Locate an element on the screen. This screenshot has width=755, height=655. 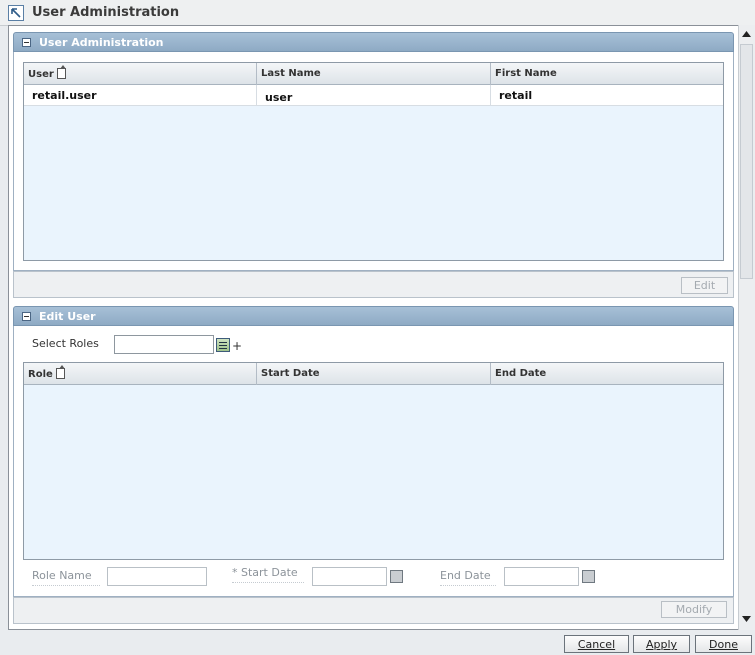
end-date-field is located at coordinates (541, 576).